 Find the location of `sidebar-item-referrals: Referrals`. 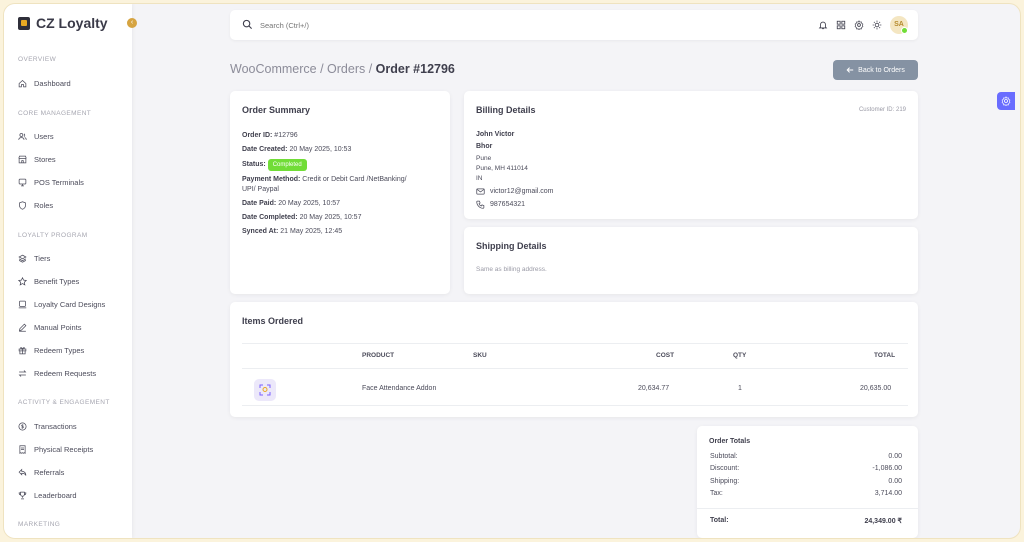

sidebar-item-referrals: Referrals is located at coordinates (41, 472).